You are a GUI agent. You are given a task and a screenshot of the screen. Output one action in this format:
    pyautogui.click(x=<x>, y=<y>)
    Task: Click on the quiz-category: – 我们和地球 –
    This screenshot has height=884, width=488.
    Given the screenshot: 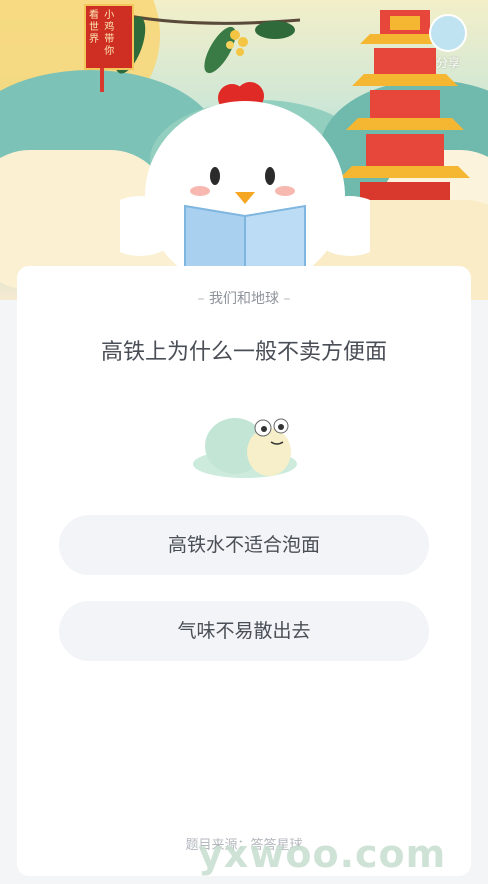 What is the action you would take?
    pyautogui.click(x=244, y=298)
    